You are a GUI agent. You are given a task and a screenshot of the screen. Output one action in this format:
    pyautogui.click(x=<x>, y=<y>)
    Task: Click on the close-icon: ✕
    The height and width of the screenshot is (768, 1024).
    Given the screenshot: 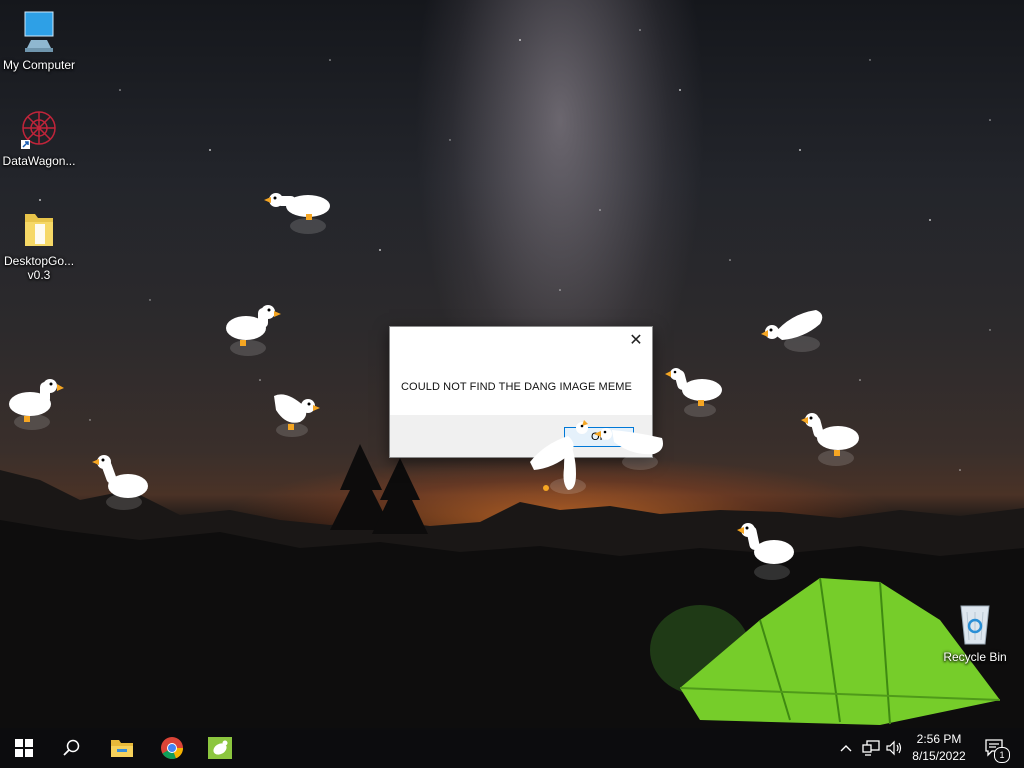 What is the action you would take?
    pyautogui.click(x=636, y=341)
    